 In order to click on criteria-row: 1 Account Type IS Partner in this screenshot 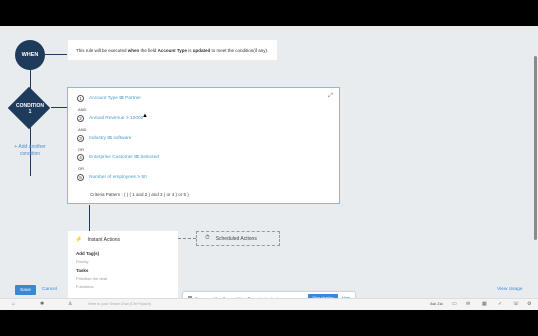, I will do `click(109, 98)`.